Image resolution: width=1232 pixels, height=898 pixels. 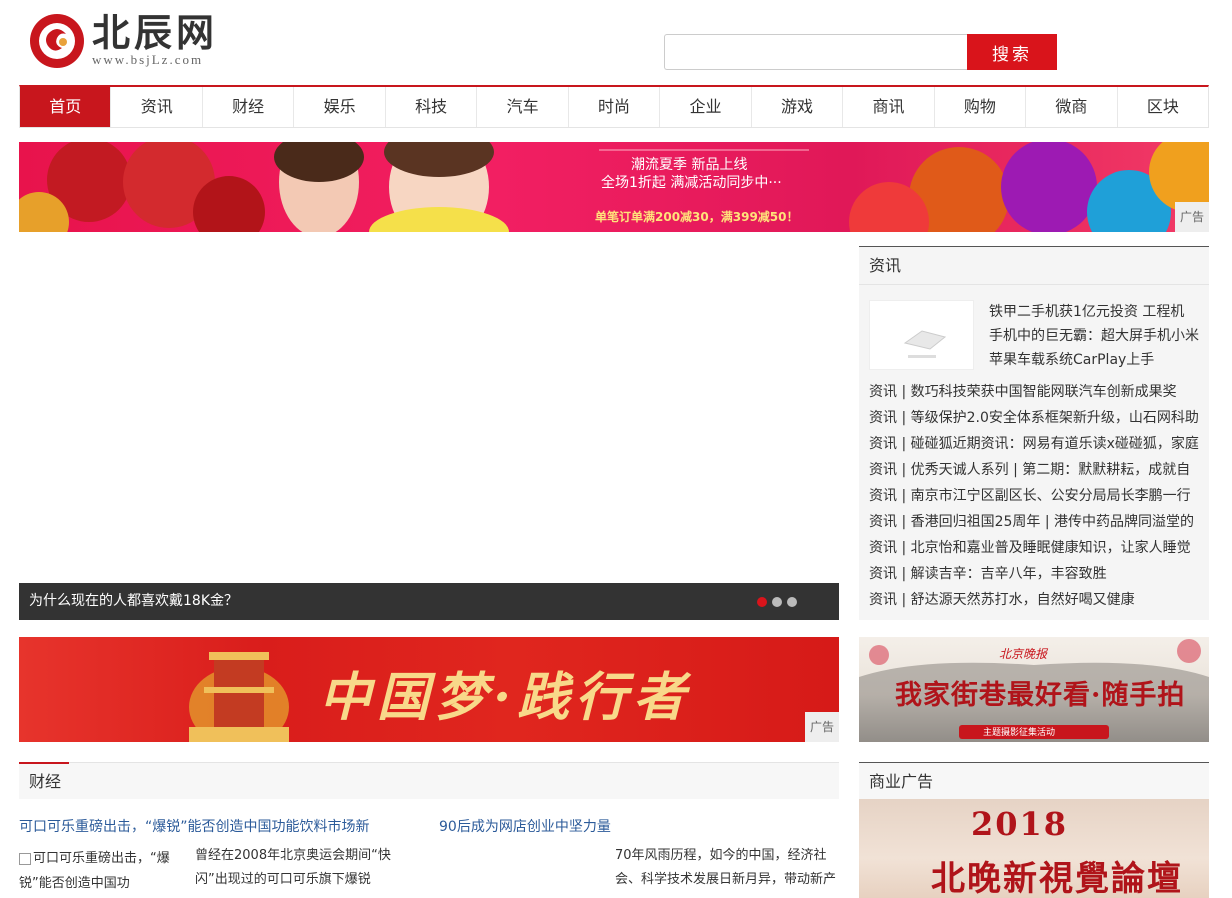 I want to click on finance-headline-1: 可口可乐重磅出击，“爆锐”能否创造中国功能饮料市场新, so click(x=194, y=826).